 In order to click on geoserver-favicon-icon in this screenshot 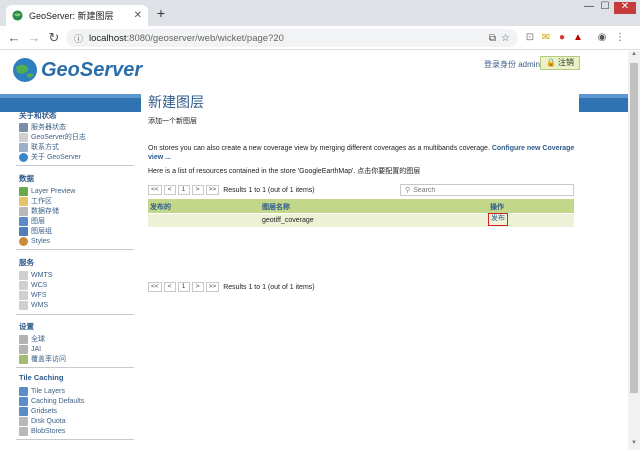, I will do `click(17, 15)`.